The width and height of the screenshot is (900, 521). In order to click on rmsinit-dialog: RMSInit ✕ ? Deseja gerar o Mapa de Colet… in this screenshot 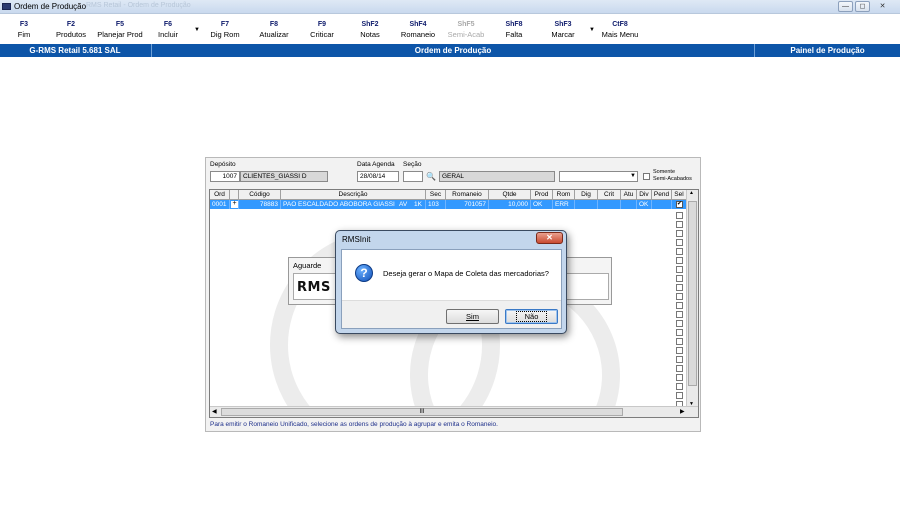, I will do `click(451, 282)`.